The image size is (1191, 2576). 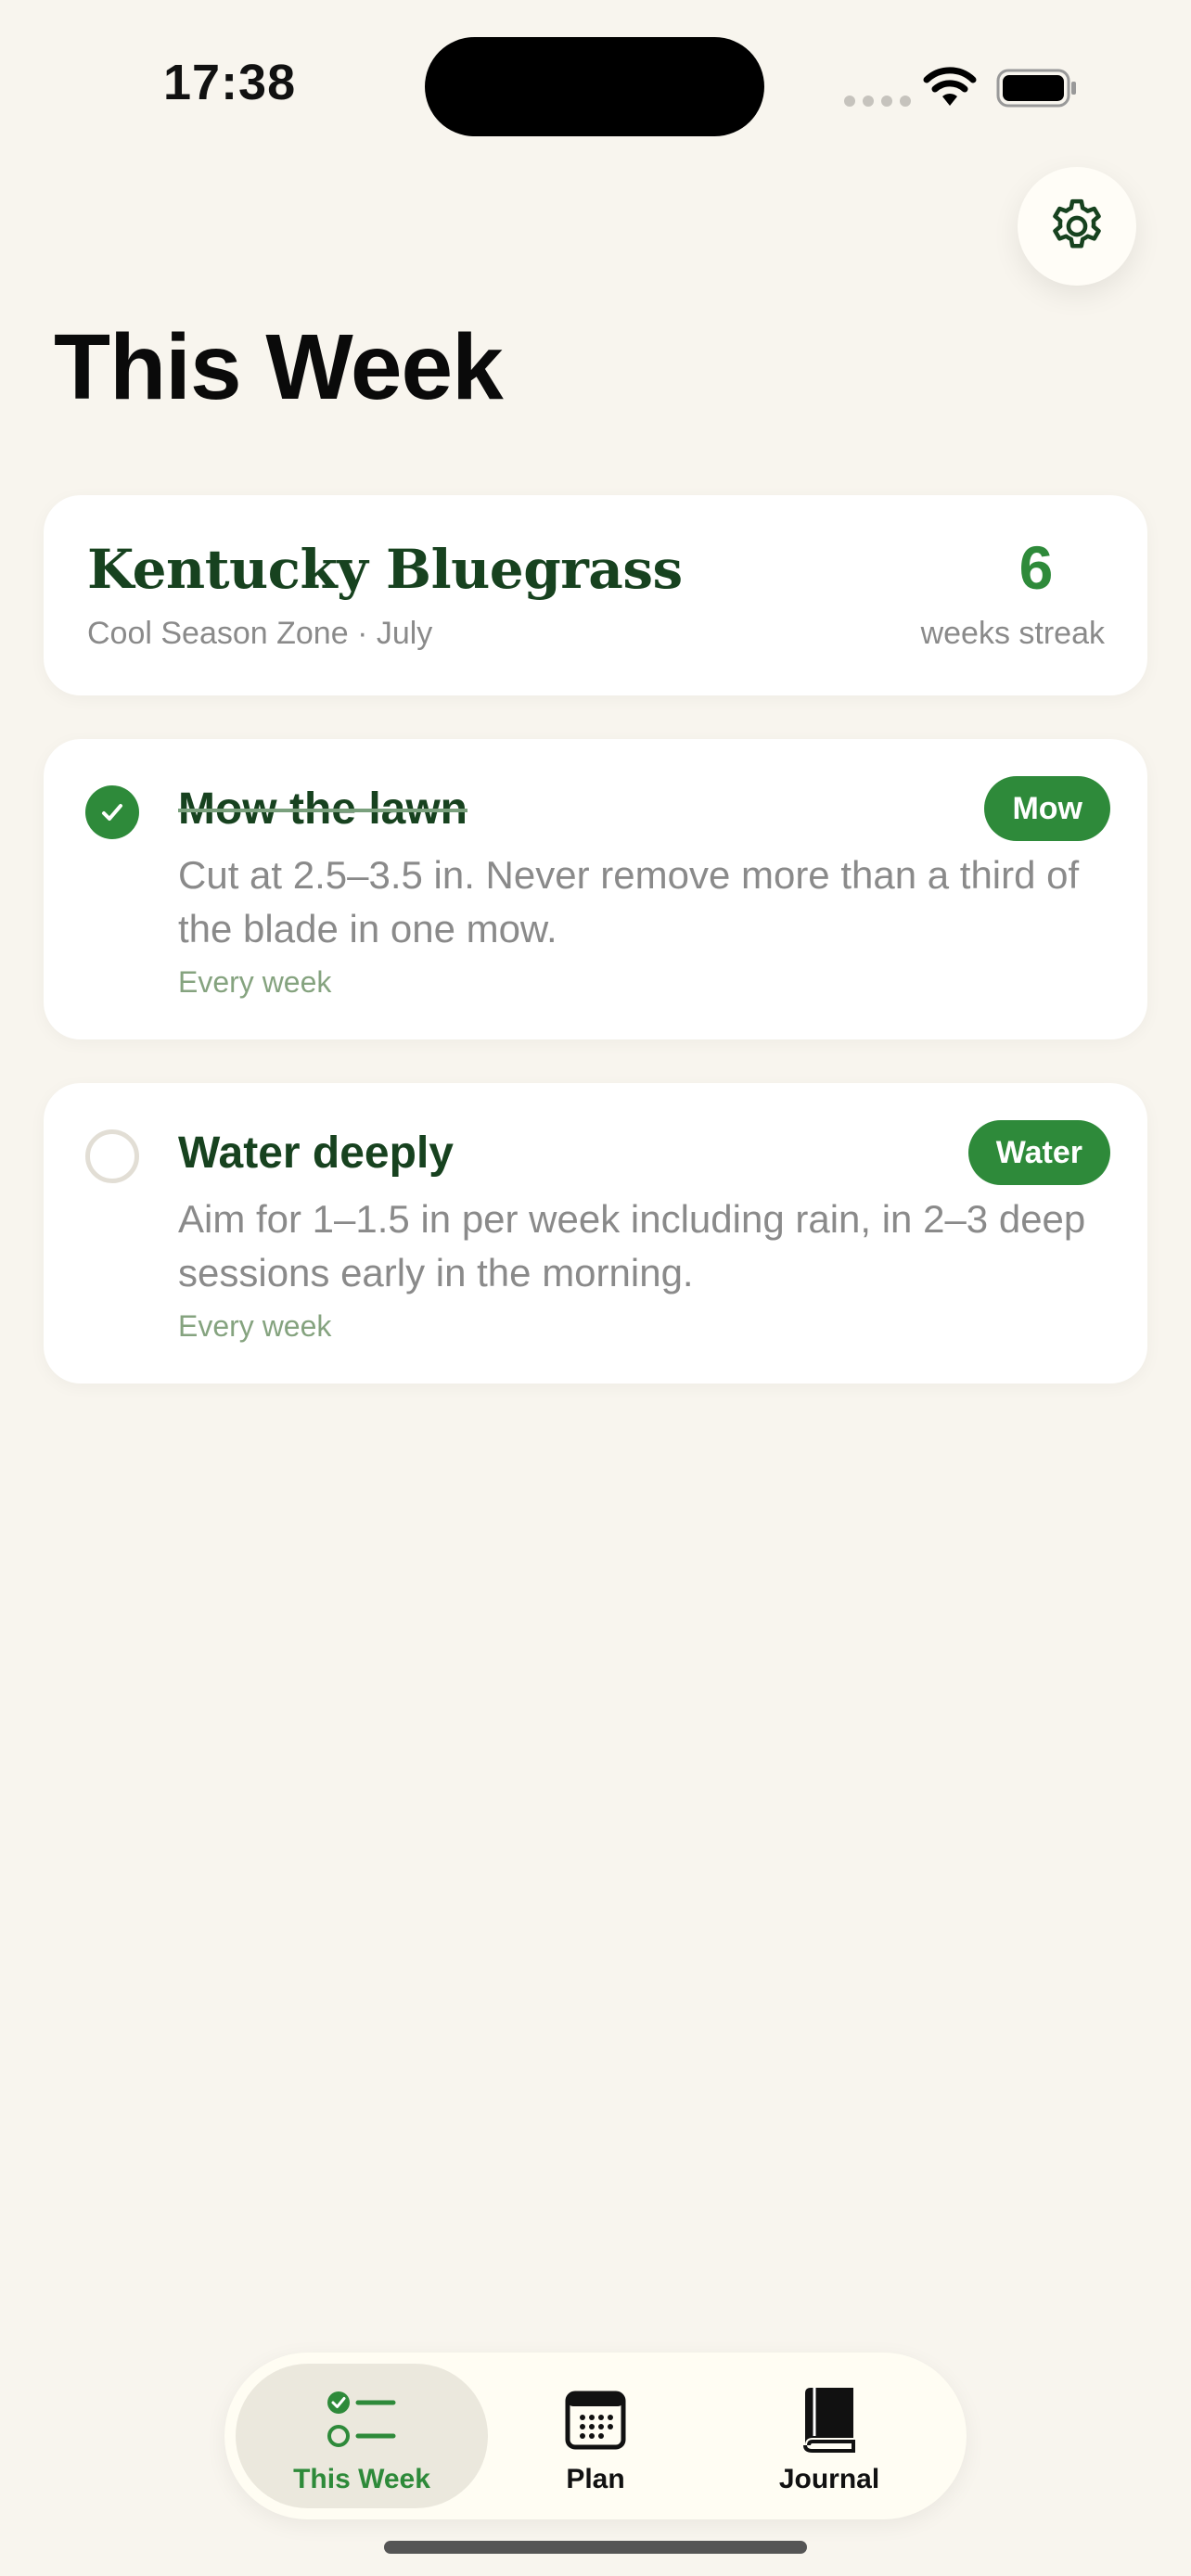 I want to click on task-checkbox-unchecked, so click(x=112, y=1156).